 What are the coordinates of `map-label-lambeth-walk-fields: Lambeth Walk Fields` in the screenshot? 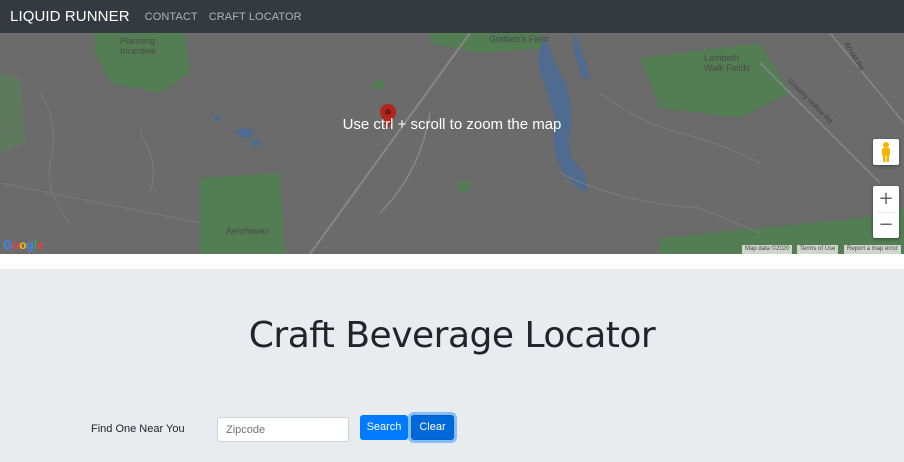 It's located at (727, 63).